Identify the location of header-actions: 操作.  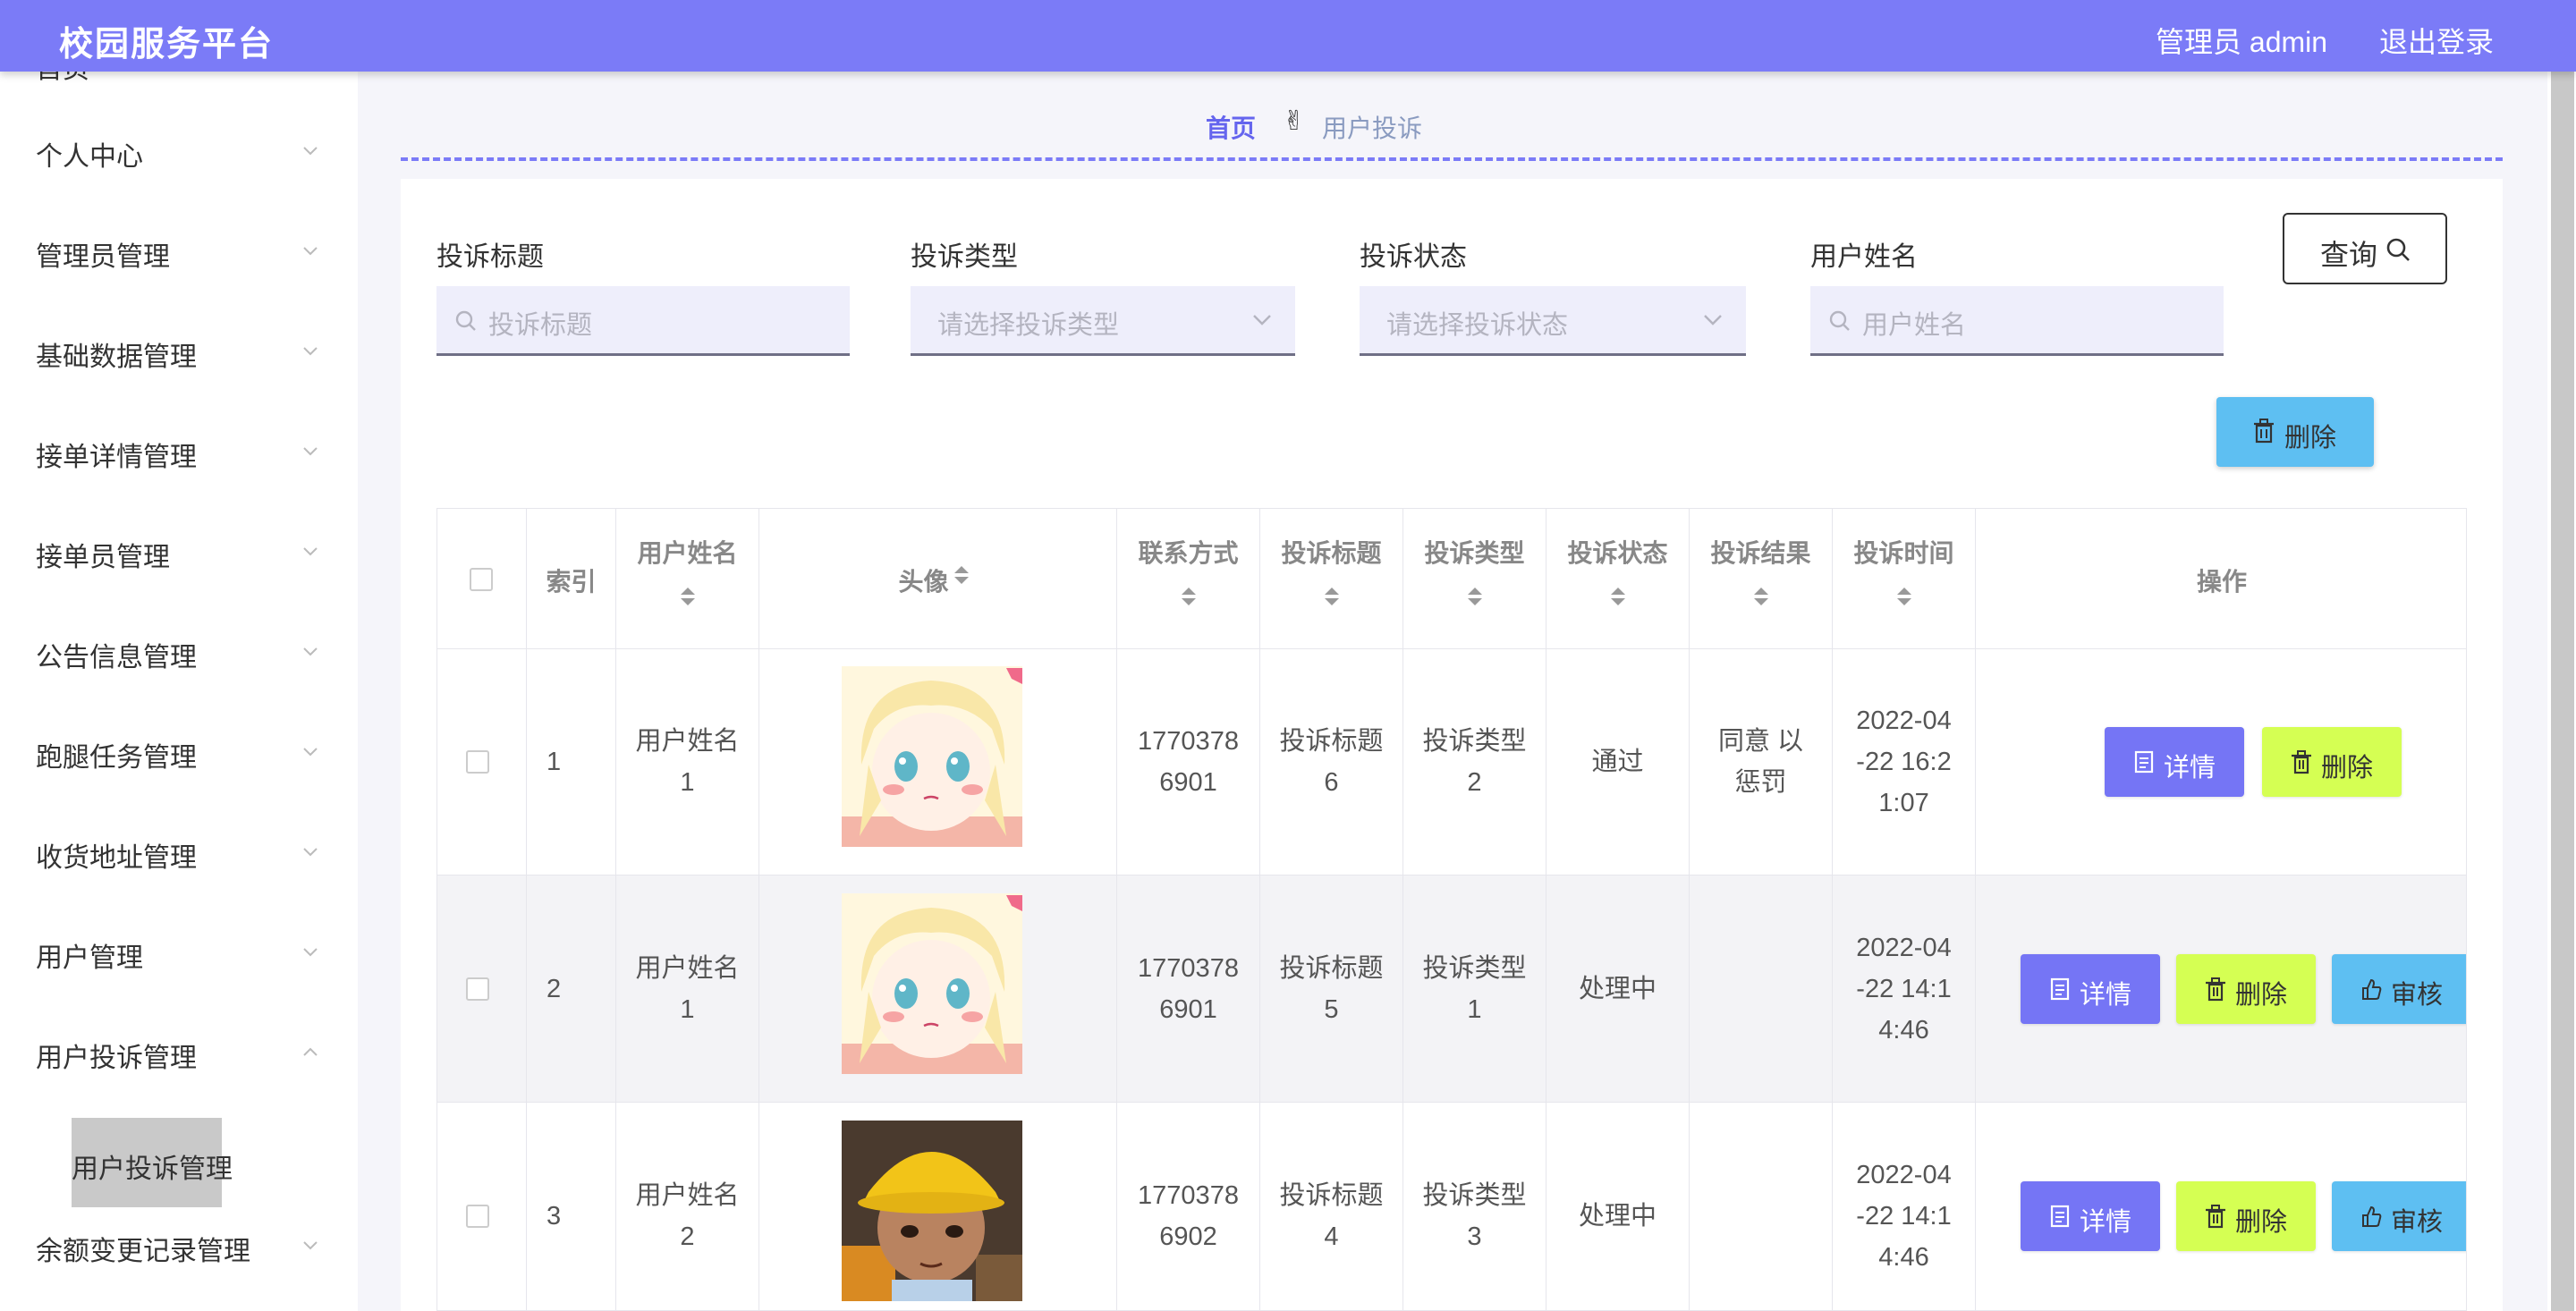
(2221, 578).